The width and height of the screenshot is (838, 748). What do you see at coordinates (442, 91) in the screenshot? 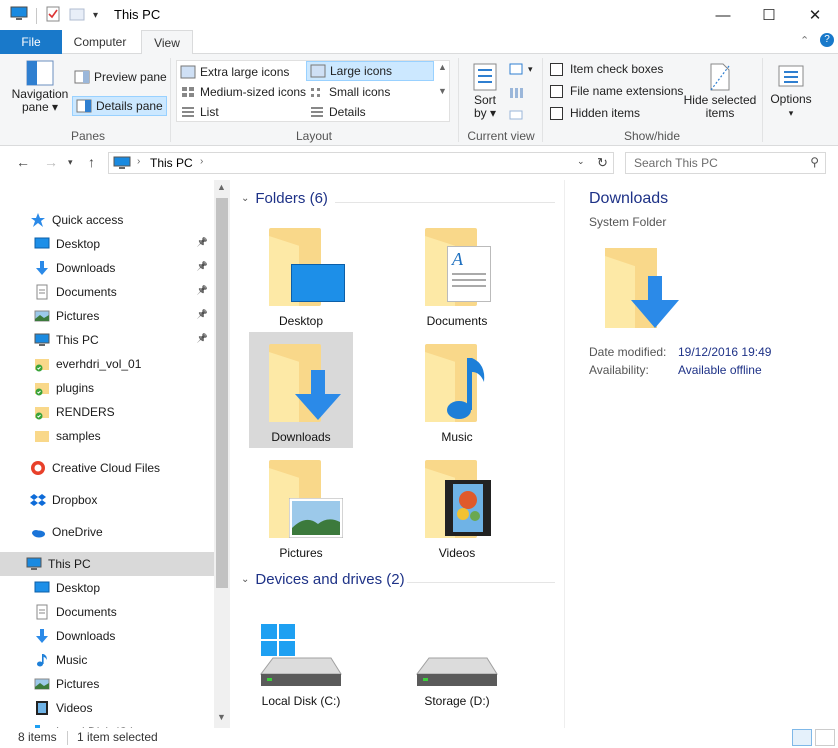
I see `chevron-down-icon: ▼` at bounding box center [442, 91].